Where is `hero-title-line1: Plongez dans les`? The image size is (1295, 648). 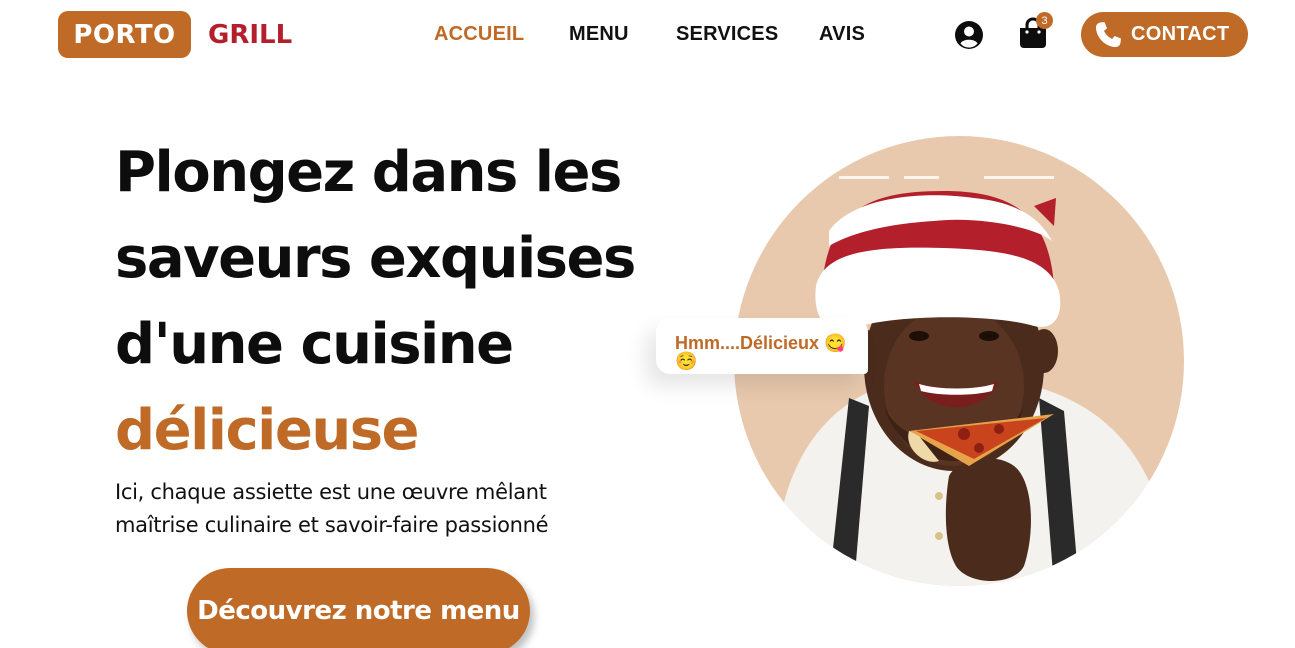
hero-title-line1: Plongez dans les is located at coordinates (368, 172).